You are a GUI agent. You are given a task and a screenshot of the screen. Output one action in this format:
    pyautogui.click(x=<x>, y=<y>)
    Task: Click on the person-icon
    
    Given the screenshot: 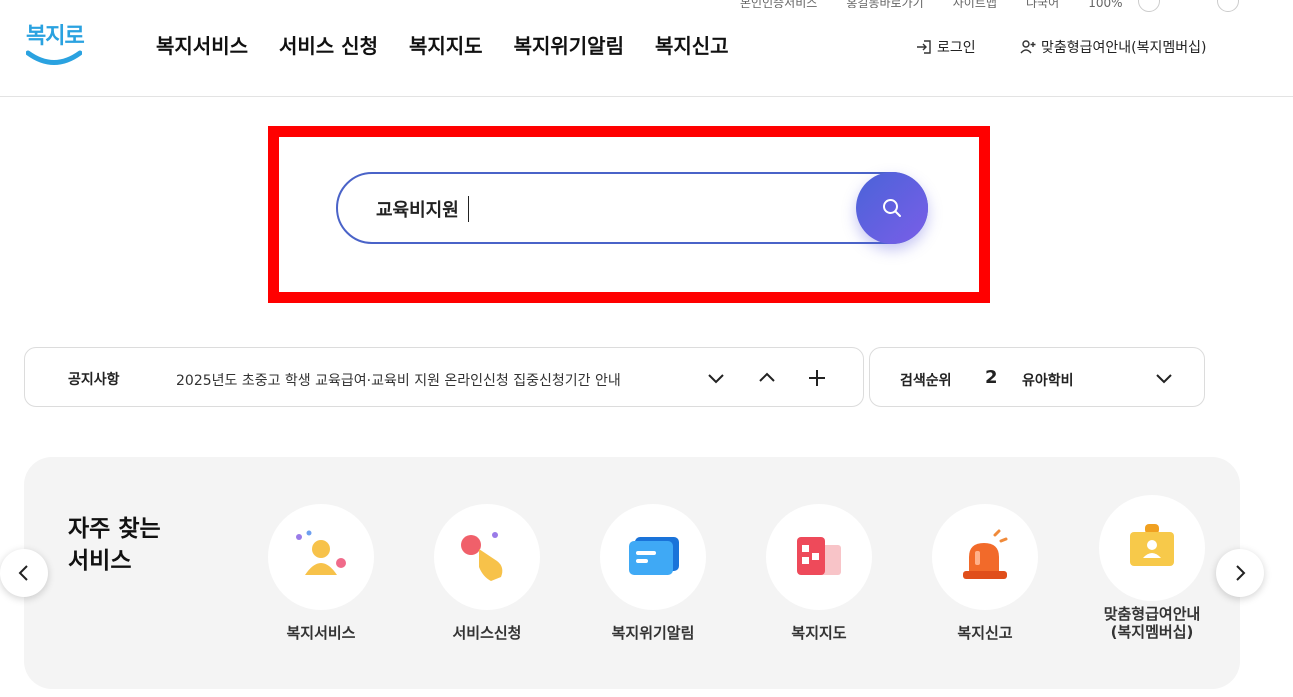 What is the action you would take?
    pyautogui.click(x=321, y=552)
    